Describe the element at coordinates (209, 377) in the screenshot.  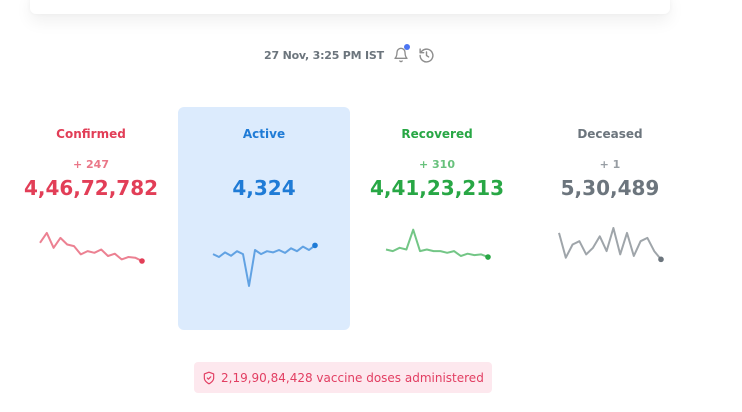
I see `shield-check-icon` at that location.